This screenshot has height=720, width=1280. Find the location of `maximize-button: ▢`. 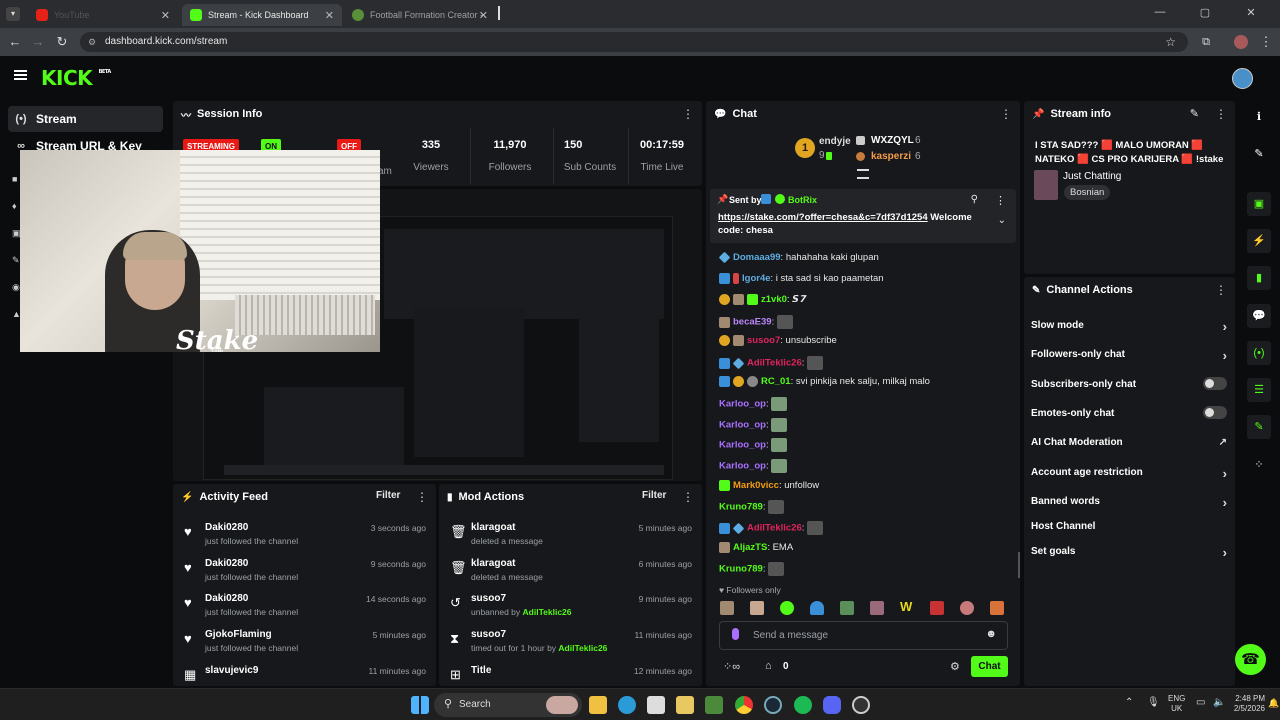

maximize-button: ▢ is located at coordinates (1205, 13).